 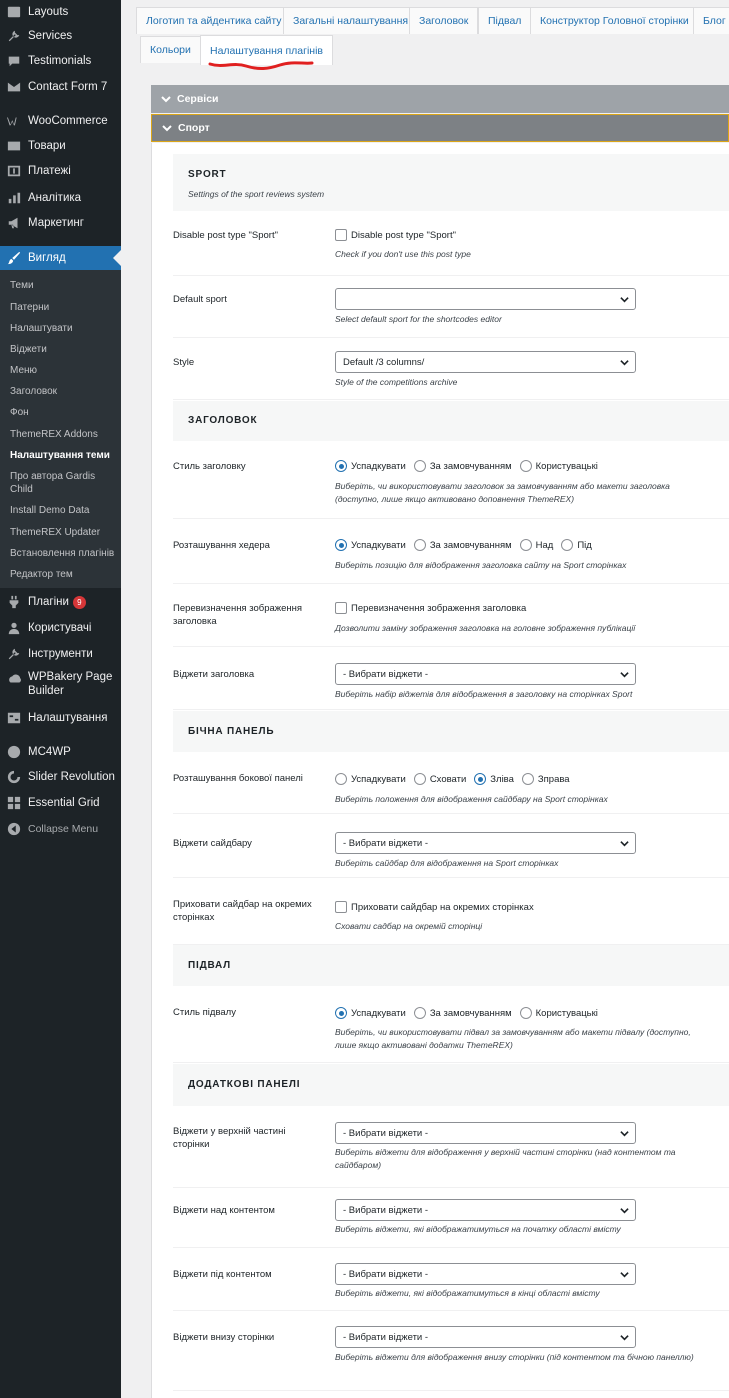 I want to click on menu-testimonials: Testimonials, so click(x=60, y=61).